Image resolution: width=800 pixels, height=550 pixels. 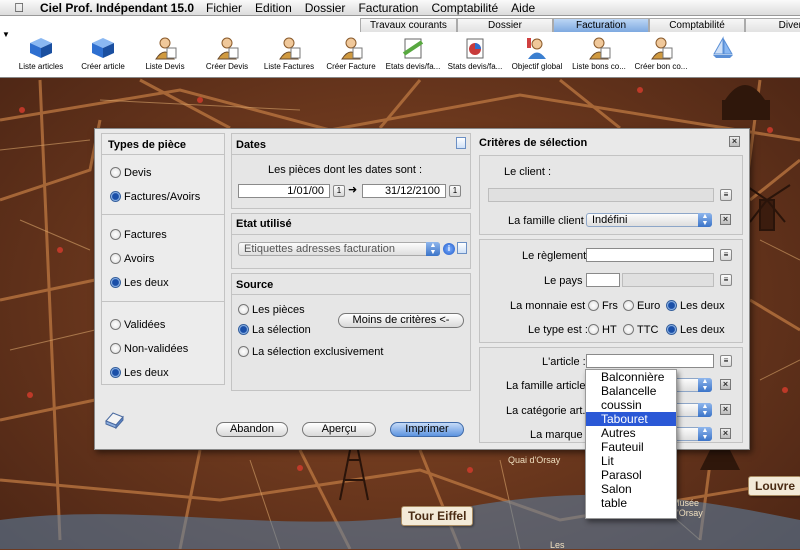 What do you see at coordinates (103, 53) in the screenshot?
I see `tool-1: Créer article` at bounding box center [103, 53].